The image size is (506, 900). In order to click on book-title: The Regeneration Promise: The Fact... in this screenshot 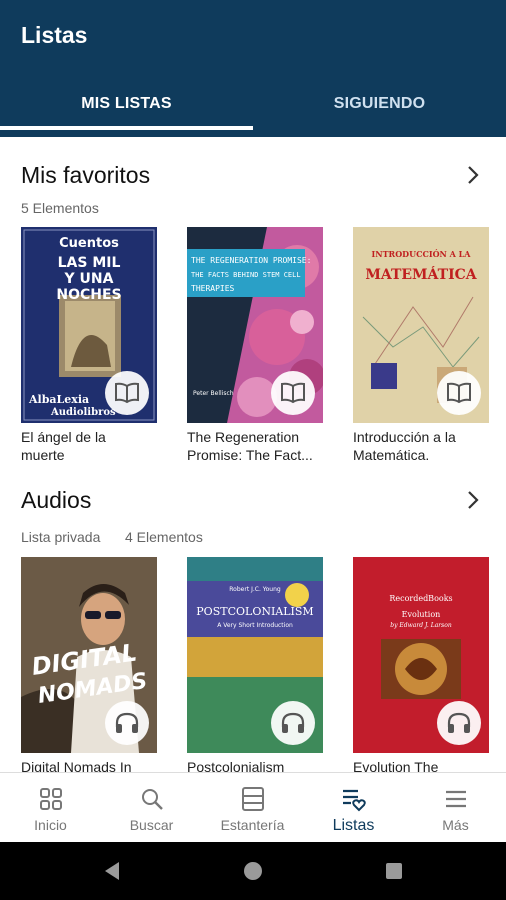, I will do `click(255, 446)`.